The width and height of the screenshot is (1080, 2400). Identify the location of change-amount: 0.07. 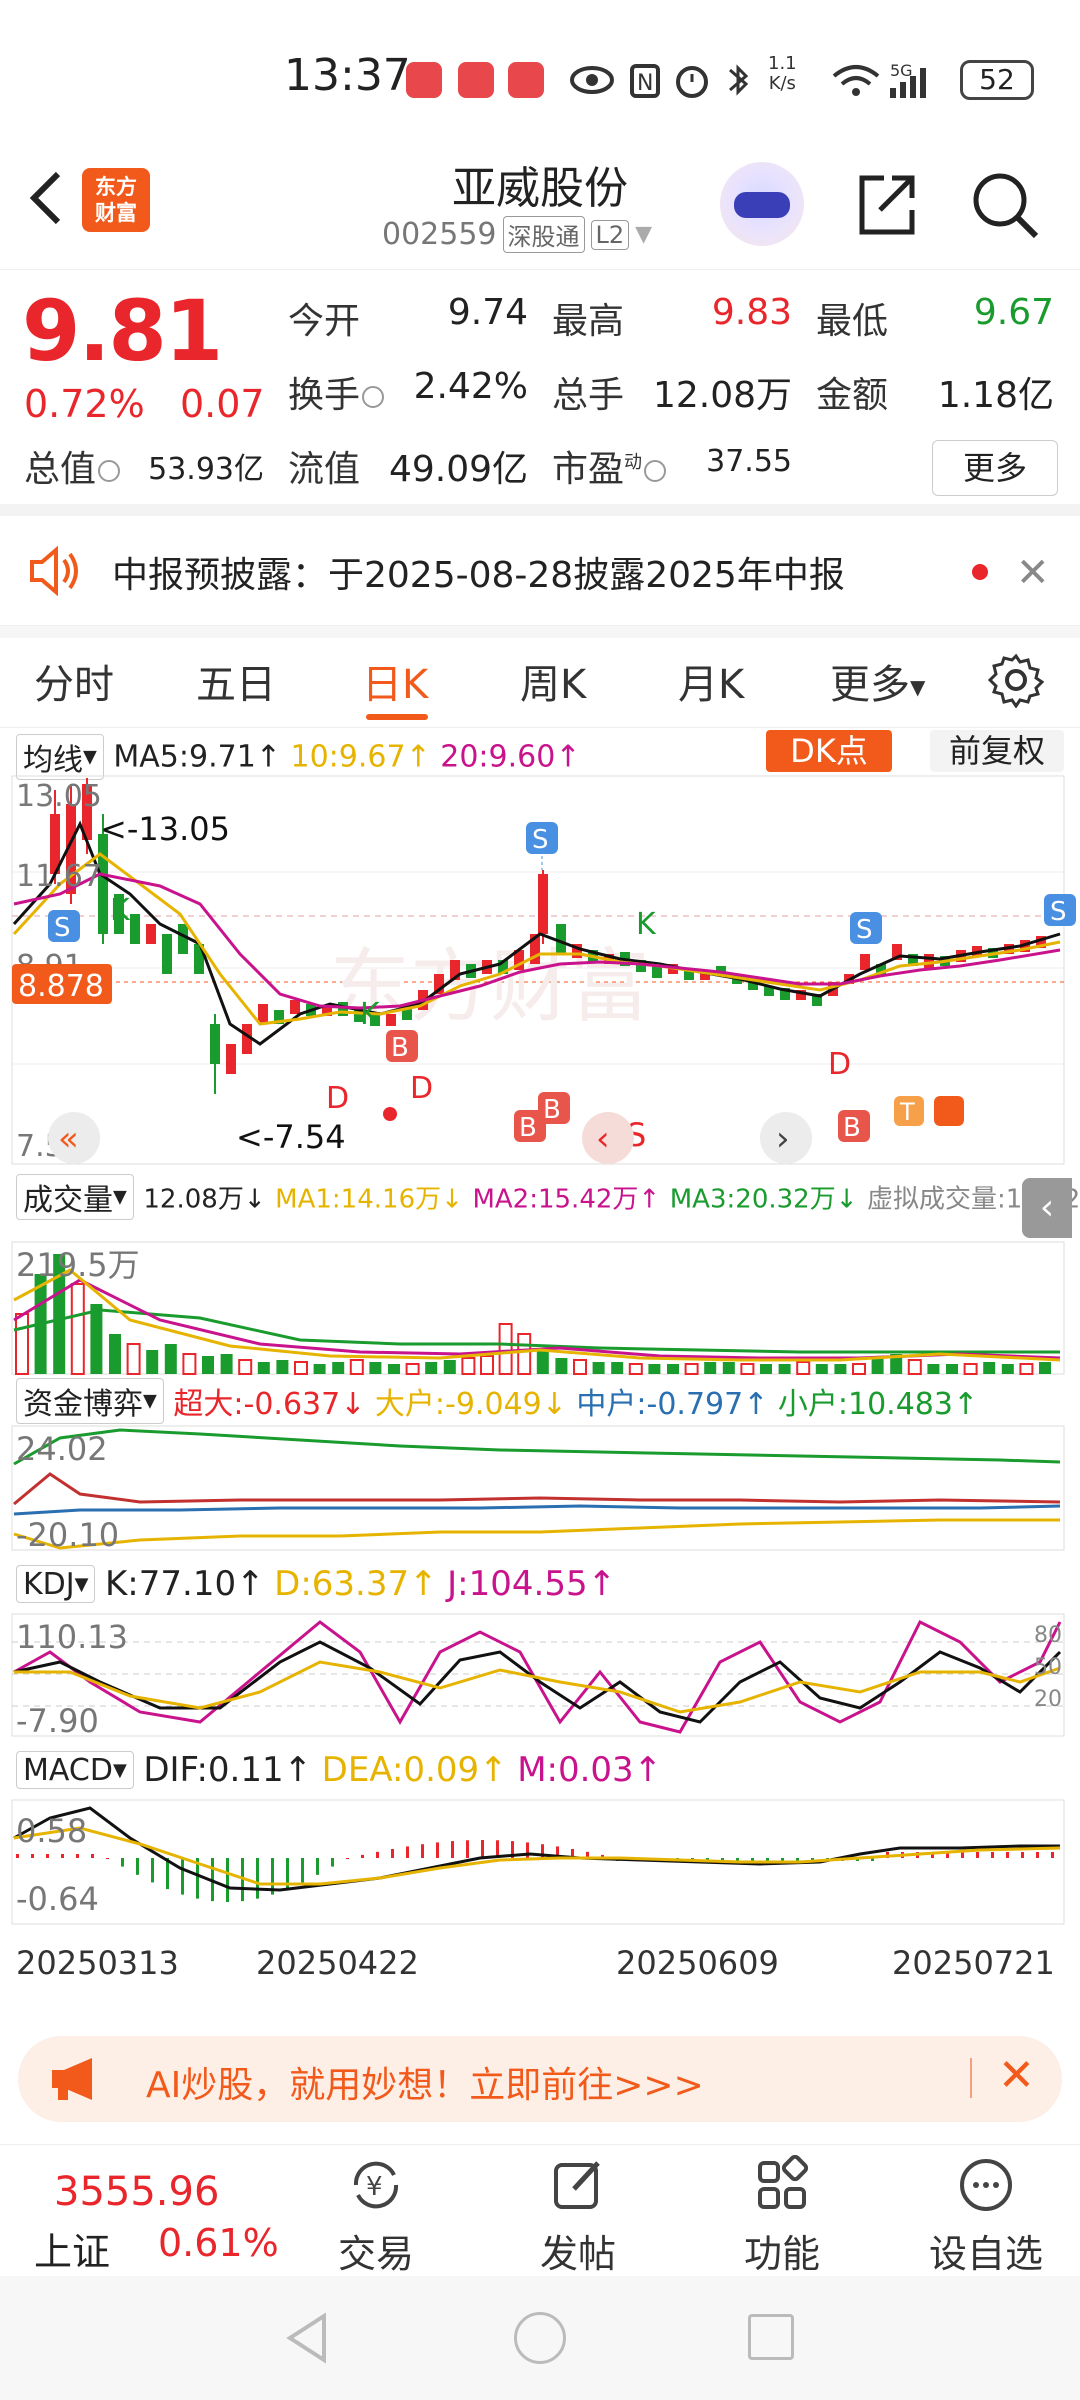
(222, 404).